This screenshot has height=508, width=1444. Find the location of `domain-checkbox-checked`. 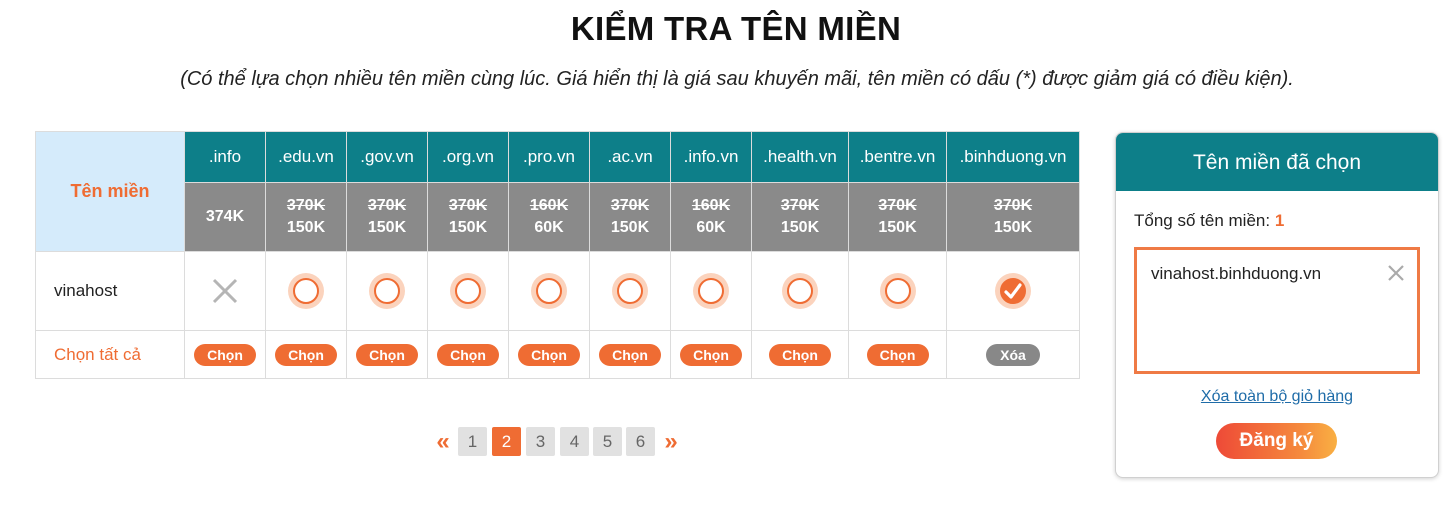

domain-checkbox-checked is located at coordinates (1013, 291).